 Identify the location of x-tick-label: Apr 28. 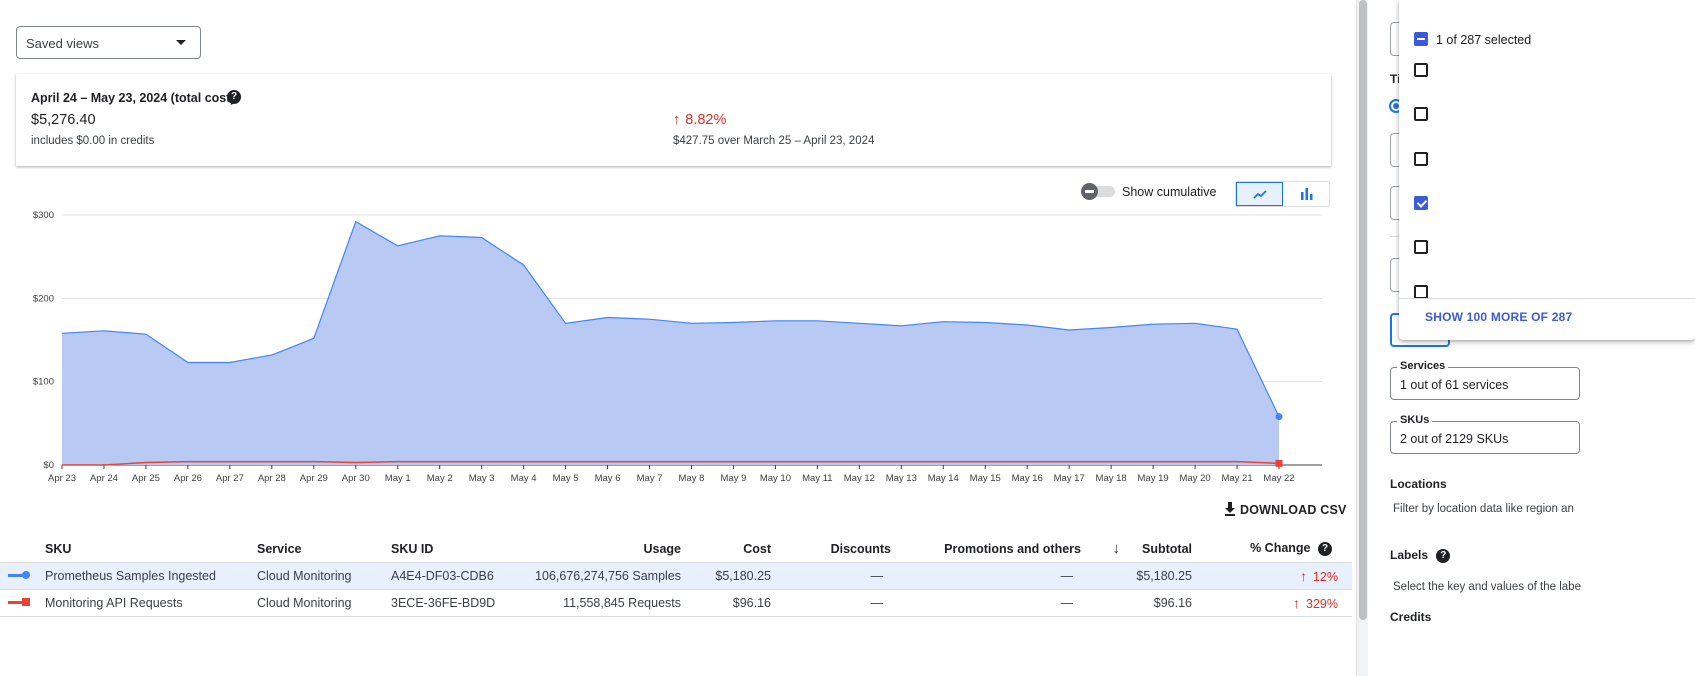
(272, 478).